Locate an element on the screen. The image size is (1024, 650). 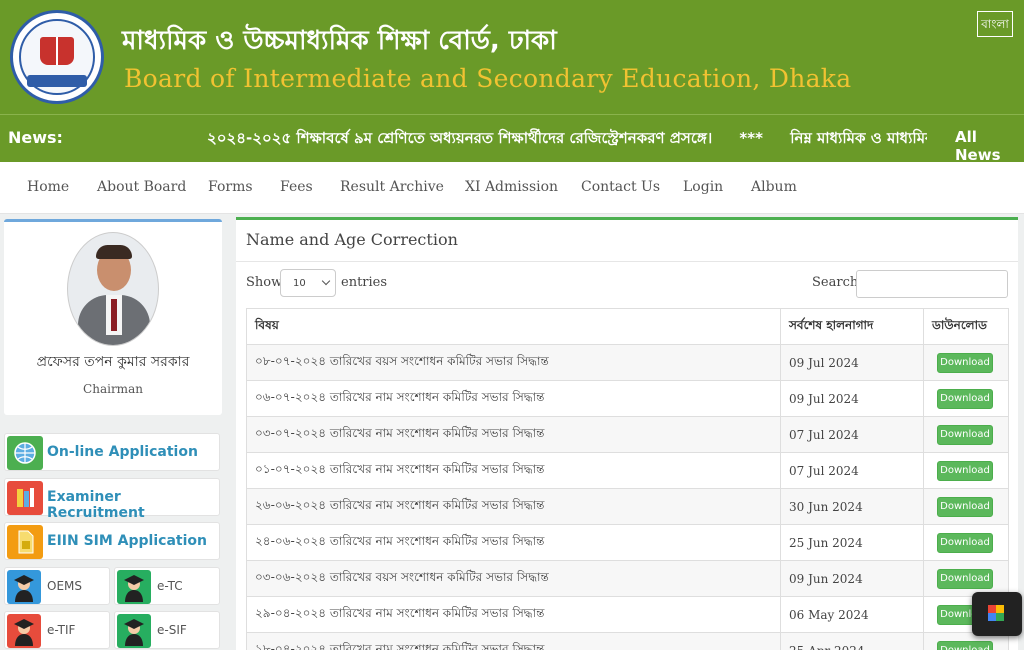
all-news-link: All News is located at coordinates (989, 146).